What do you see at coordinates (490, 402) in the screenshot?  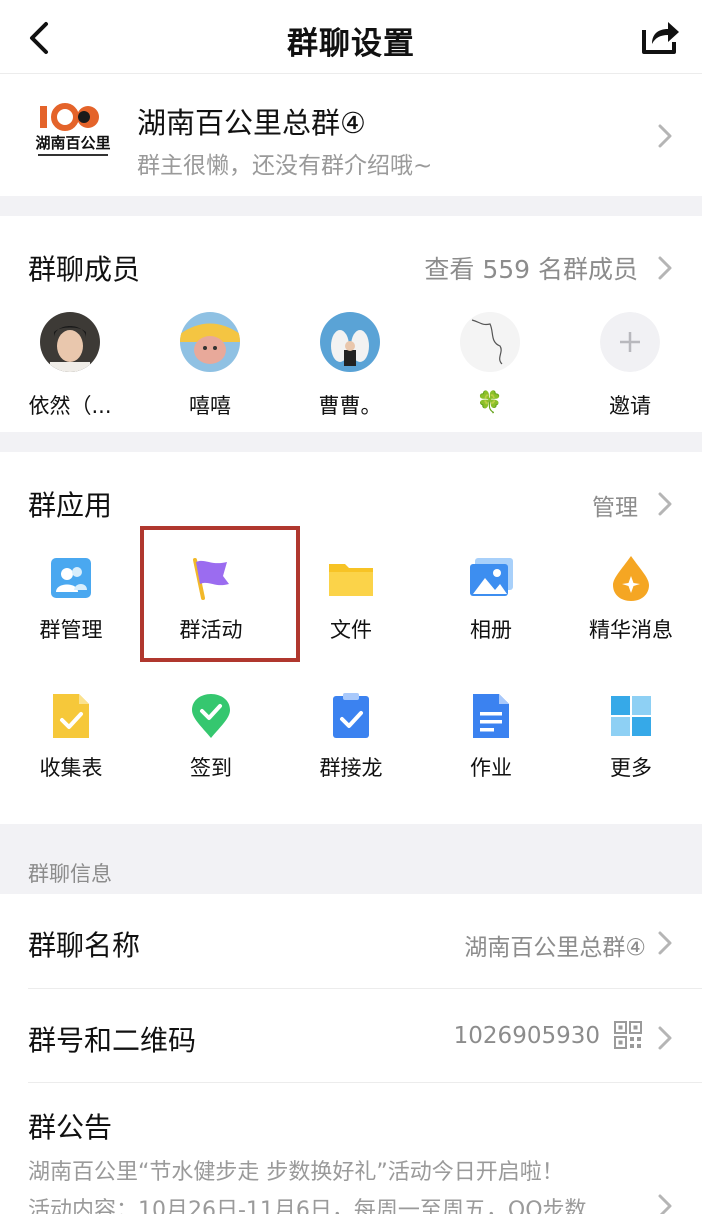 I see `member-name: 🍀` at bounding box center [490, 402].